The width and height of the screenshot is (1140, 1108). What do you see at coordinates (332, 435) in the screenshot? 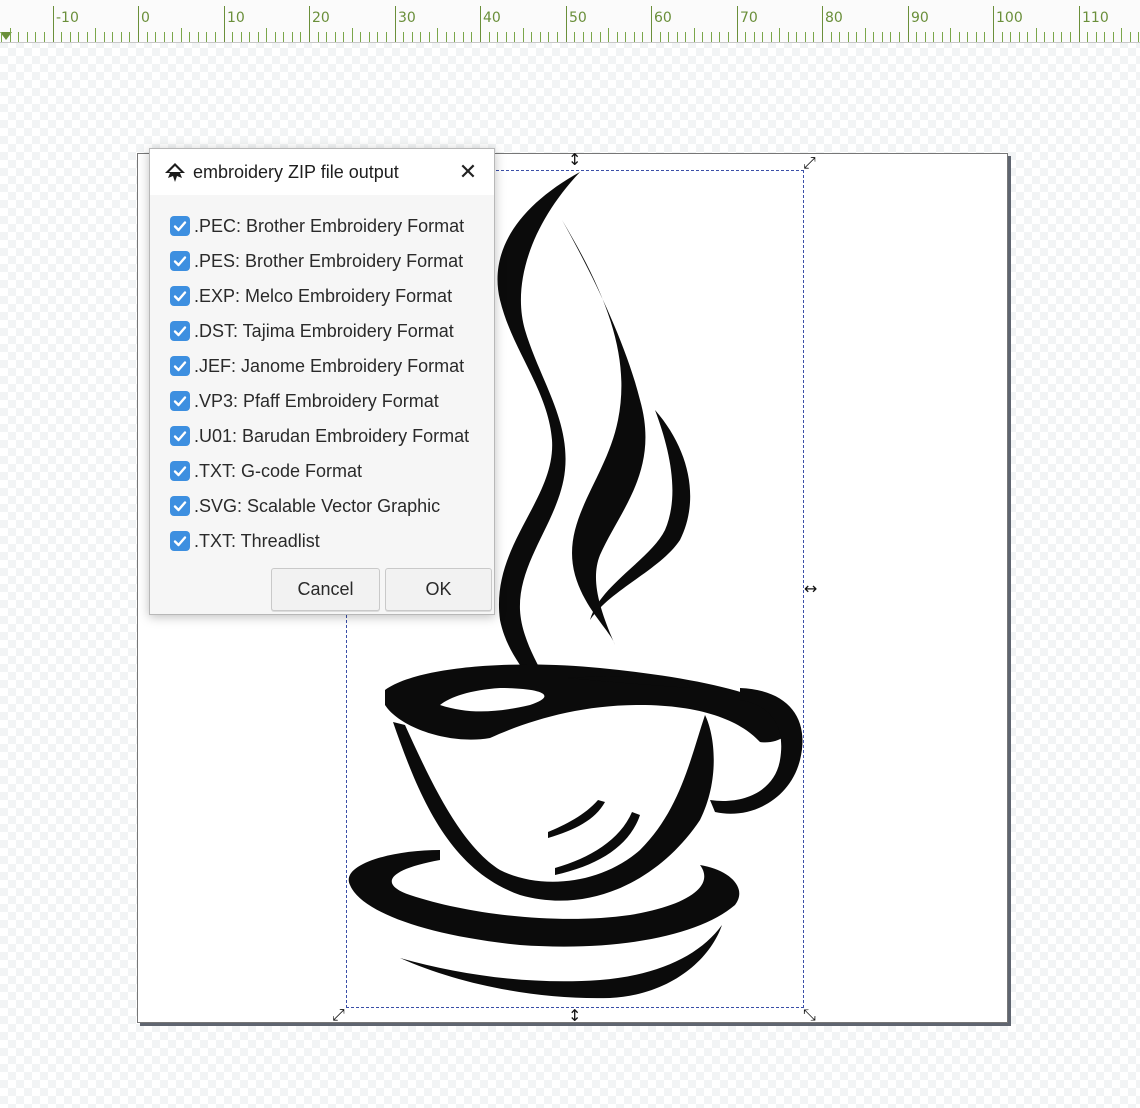
I see `format-option-label: .U01: Barudan Embroidery Format` at bounding box center [332, 435].